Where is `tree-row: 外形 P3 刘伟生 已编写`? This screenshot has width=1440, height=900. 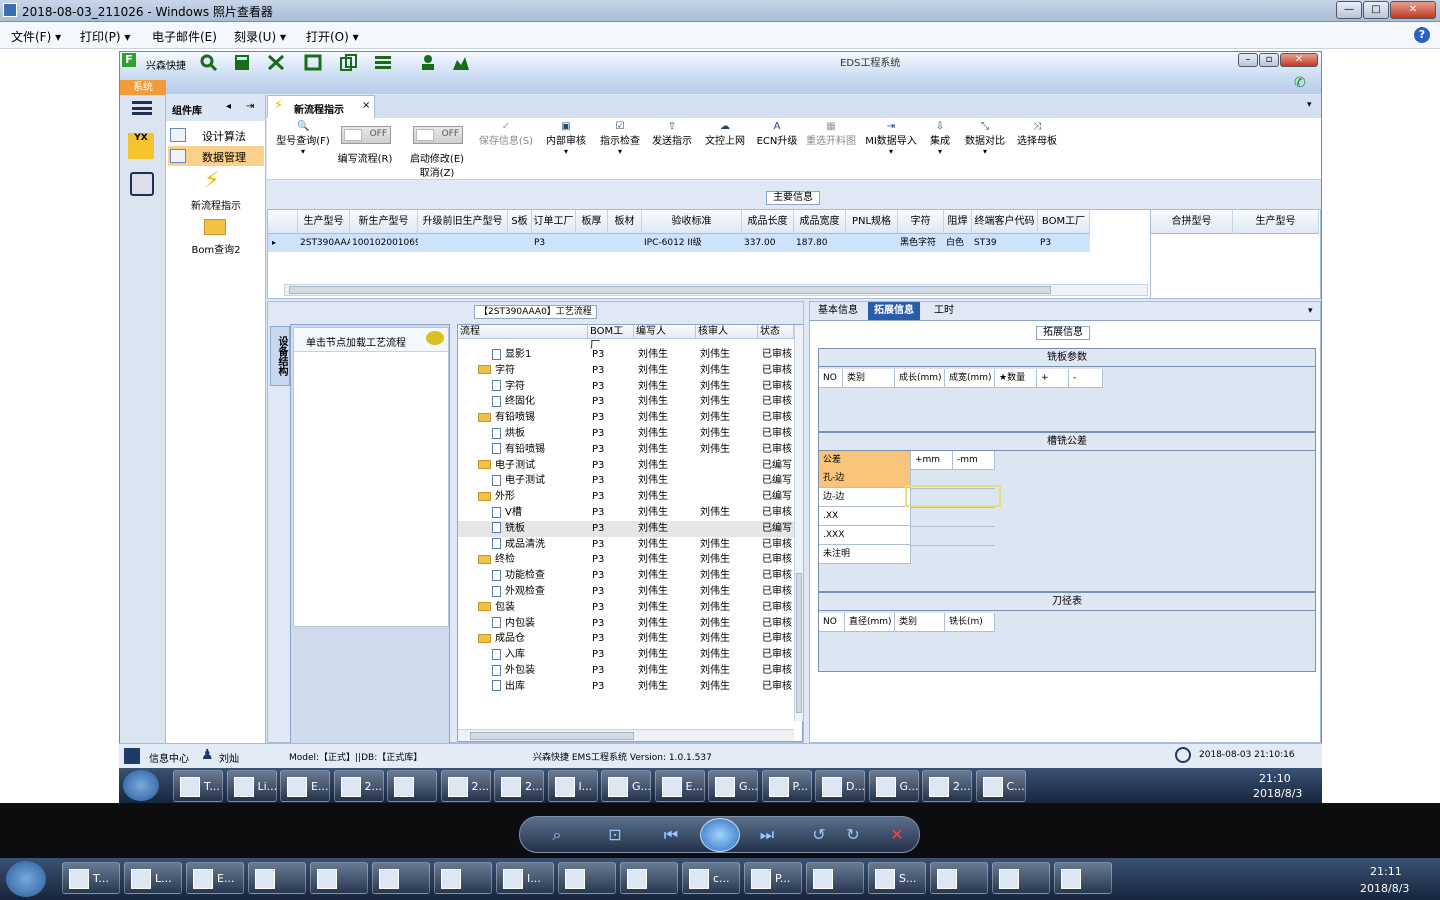 tree-row: 外形 P3 刘伟生 已编写 is located at coordinates (626, 497).